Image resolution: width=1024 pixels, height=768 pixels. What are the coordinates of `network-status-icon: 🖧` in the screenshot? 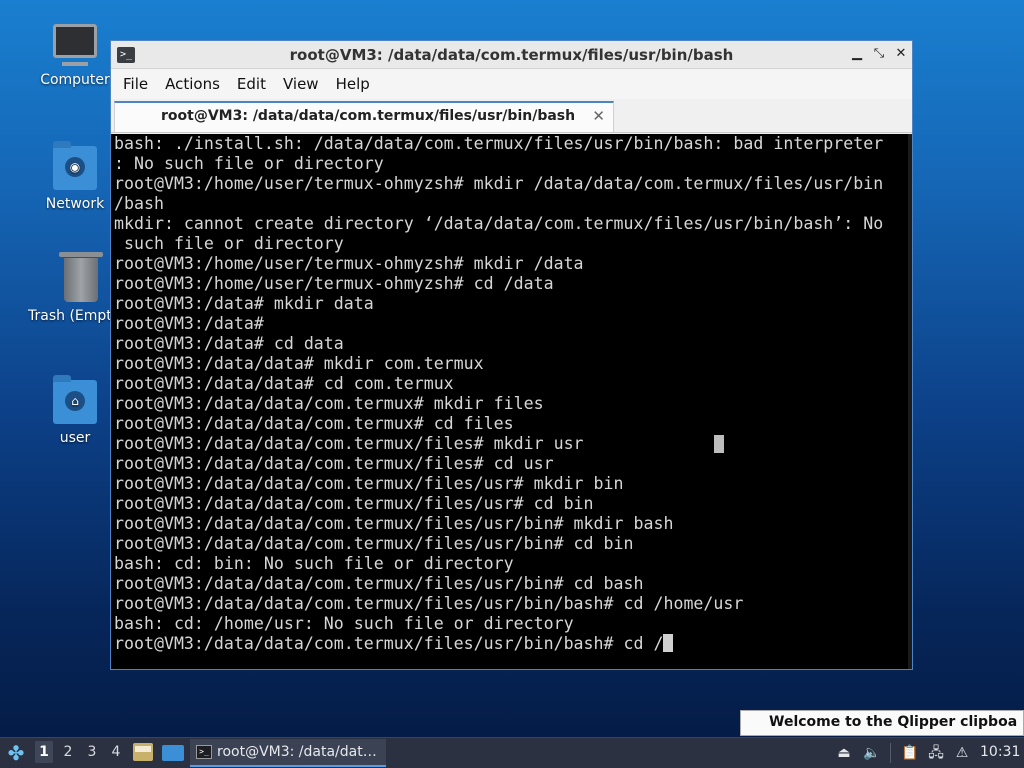 It's located at (936, 753).